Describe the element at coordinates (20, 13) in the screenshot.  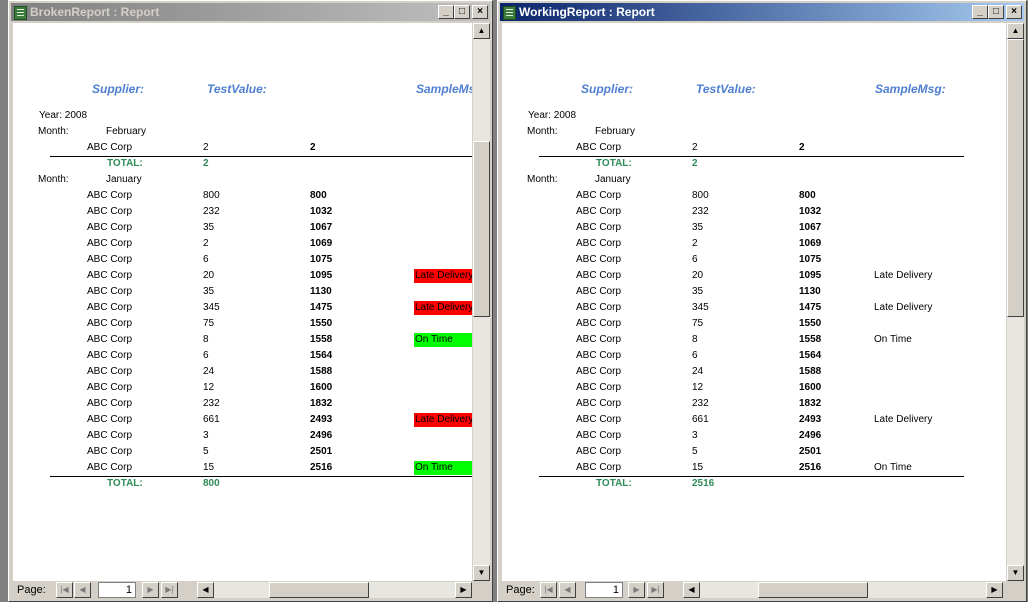
I see `report-icon` at that location.